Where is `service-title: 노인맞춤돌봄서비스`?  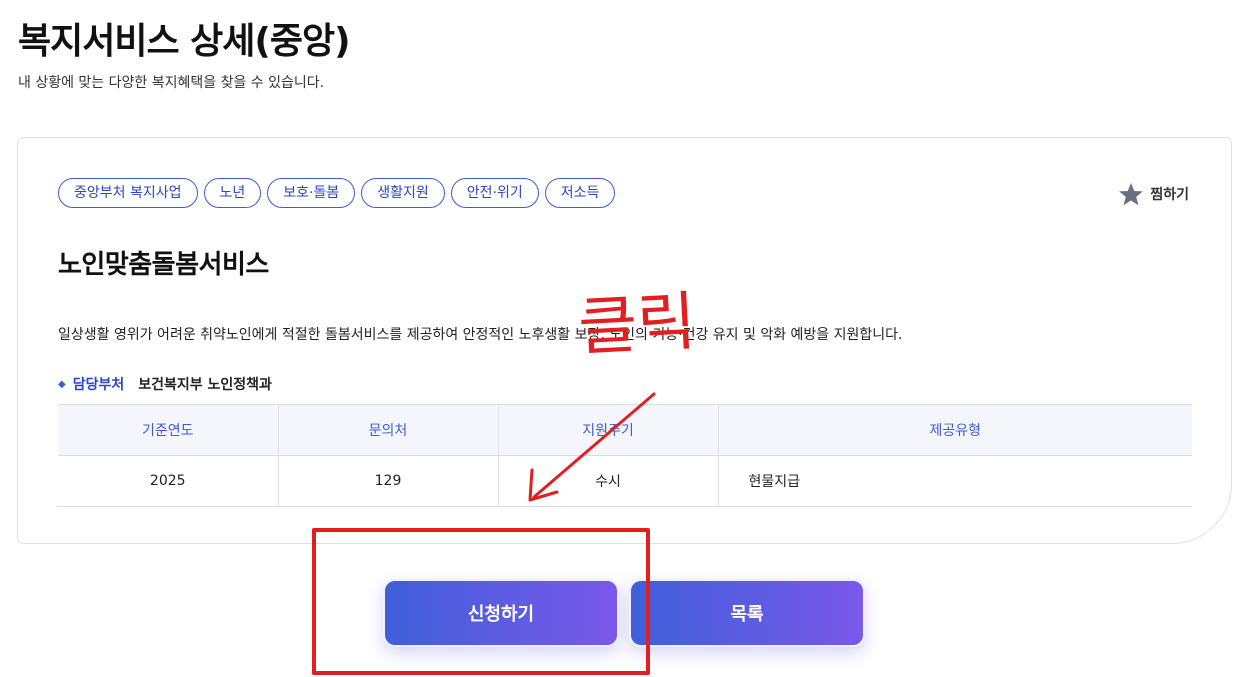
service-title: 노인맞춤돌봄서비스 is located at coordinates (163, 265).